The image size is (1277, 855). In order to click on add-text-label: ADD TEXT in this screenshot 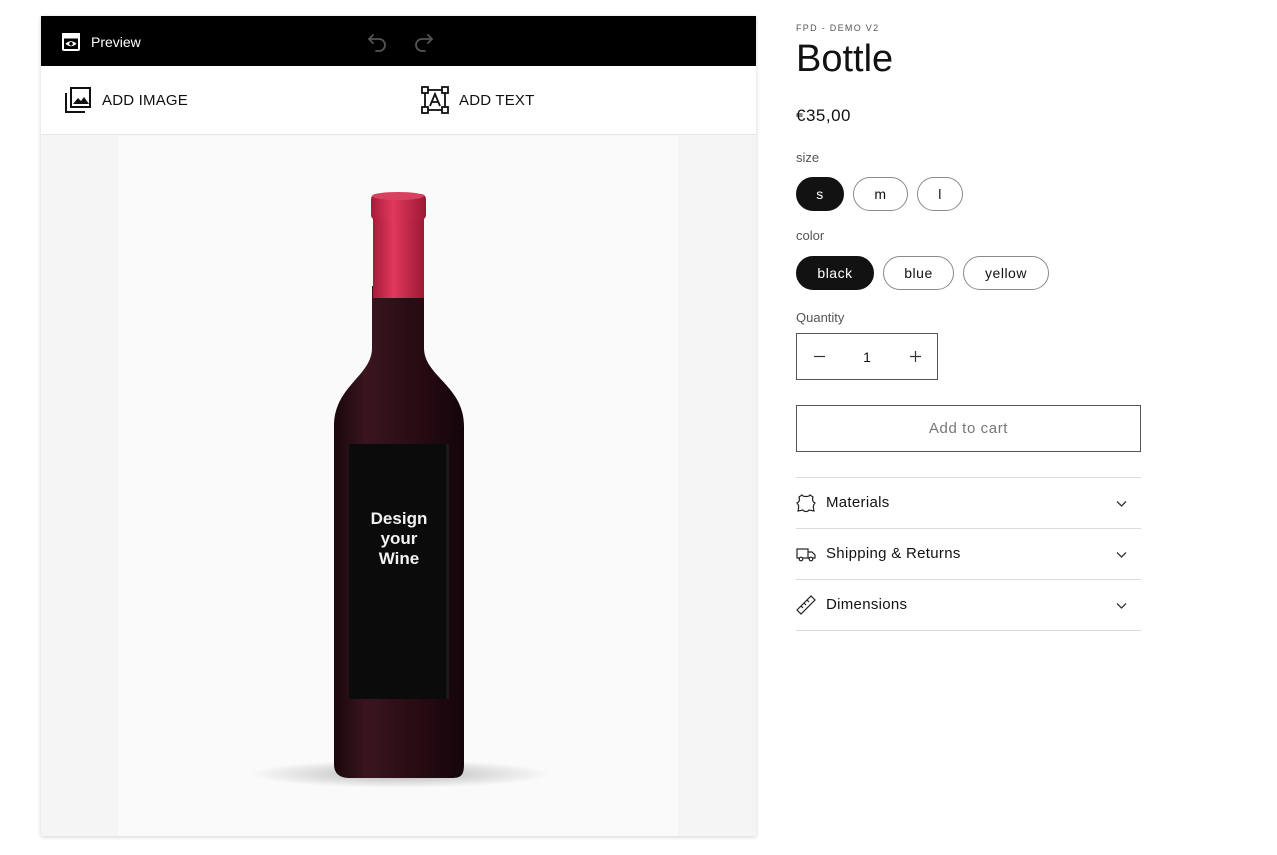, I will do `click(497, 100)`.